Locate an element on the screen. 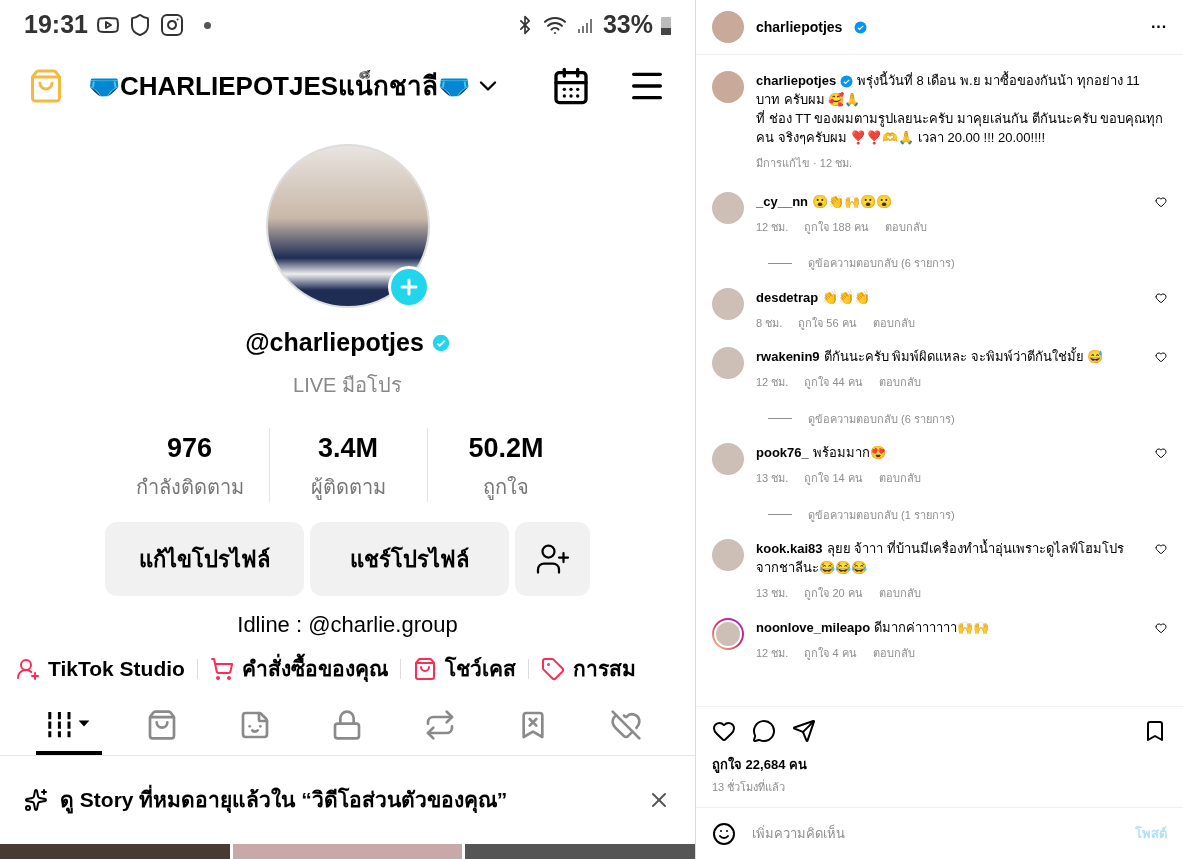 The image size is (1183, 859). comment-text: noonlove_mileapo ดีมากค่าาาาาา🙌🙌 is located at coordinates (873, 627).